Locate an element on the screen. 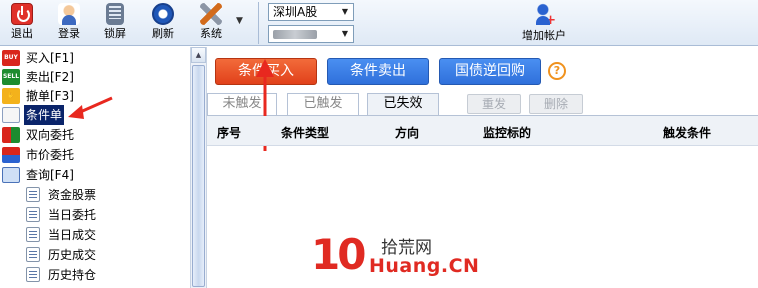 This screenshot has height=288, width=758. sidebar-subitem-label: 当日成交 is located at coordinates (72, 235).